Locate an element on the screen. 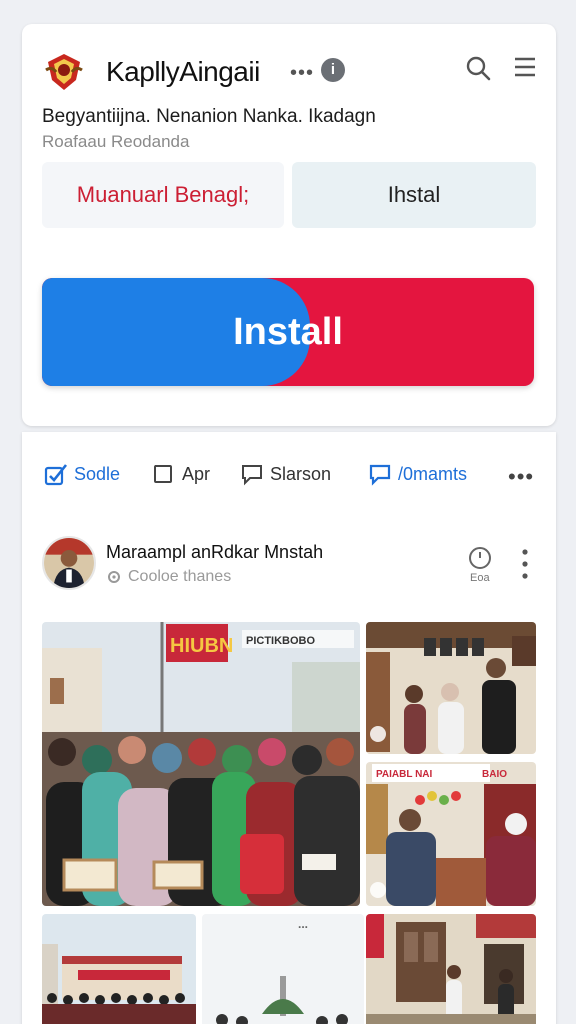 The width and height of the screenshot is (576, 1024). action-sodle: Sodle is located at coordinates (82, 474).